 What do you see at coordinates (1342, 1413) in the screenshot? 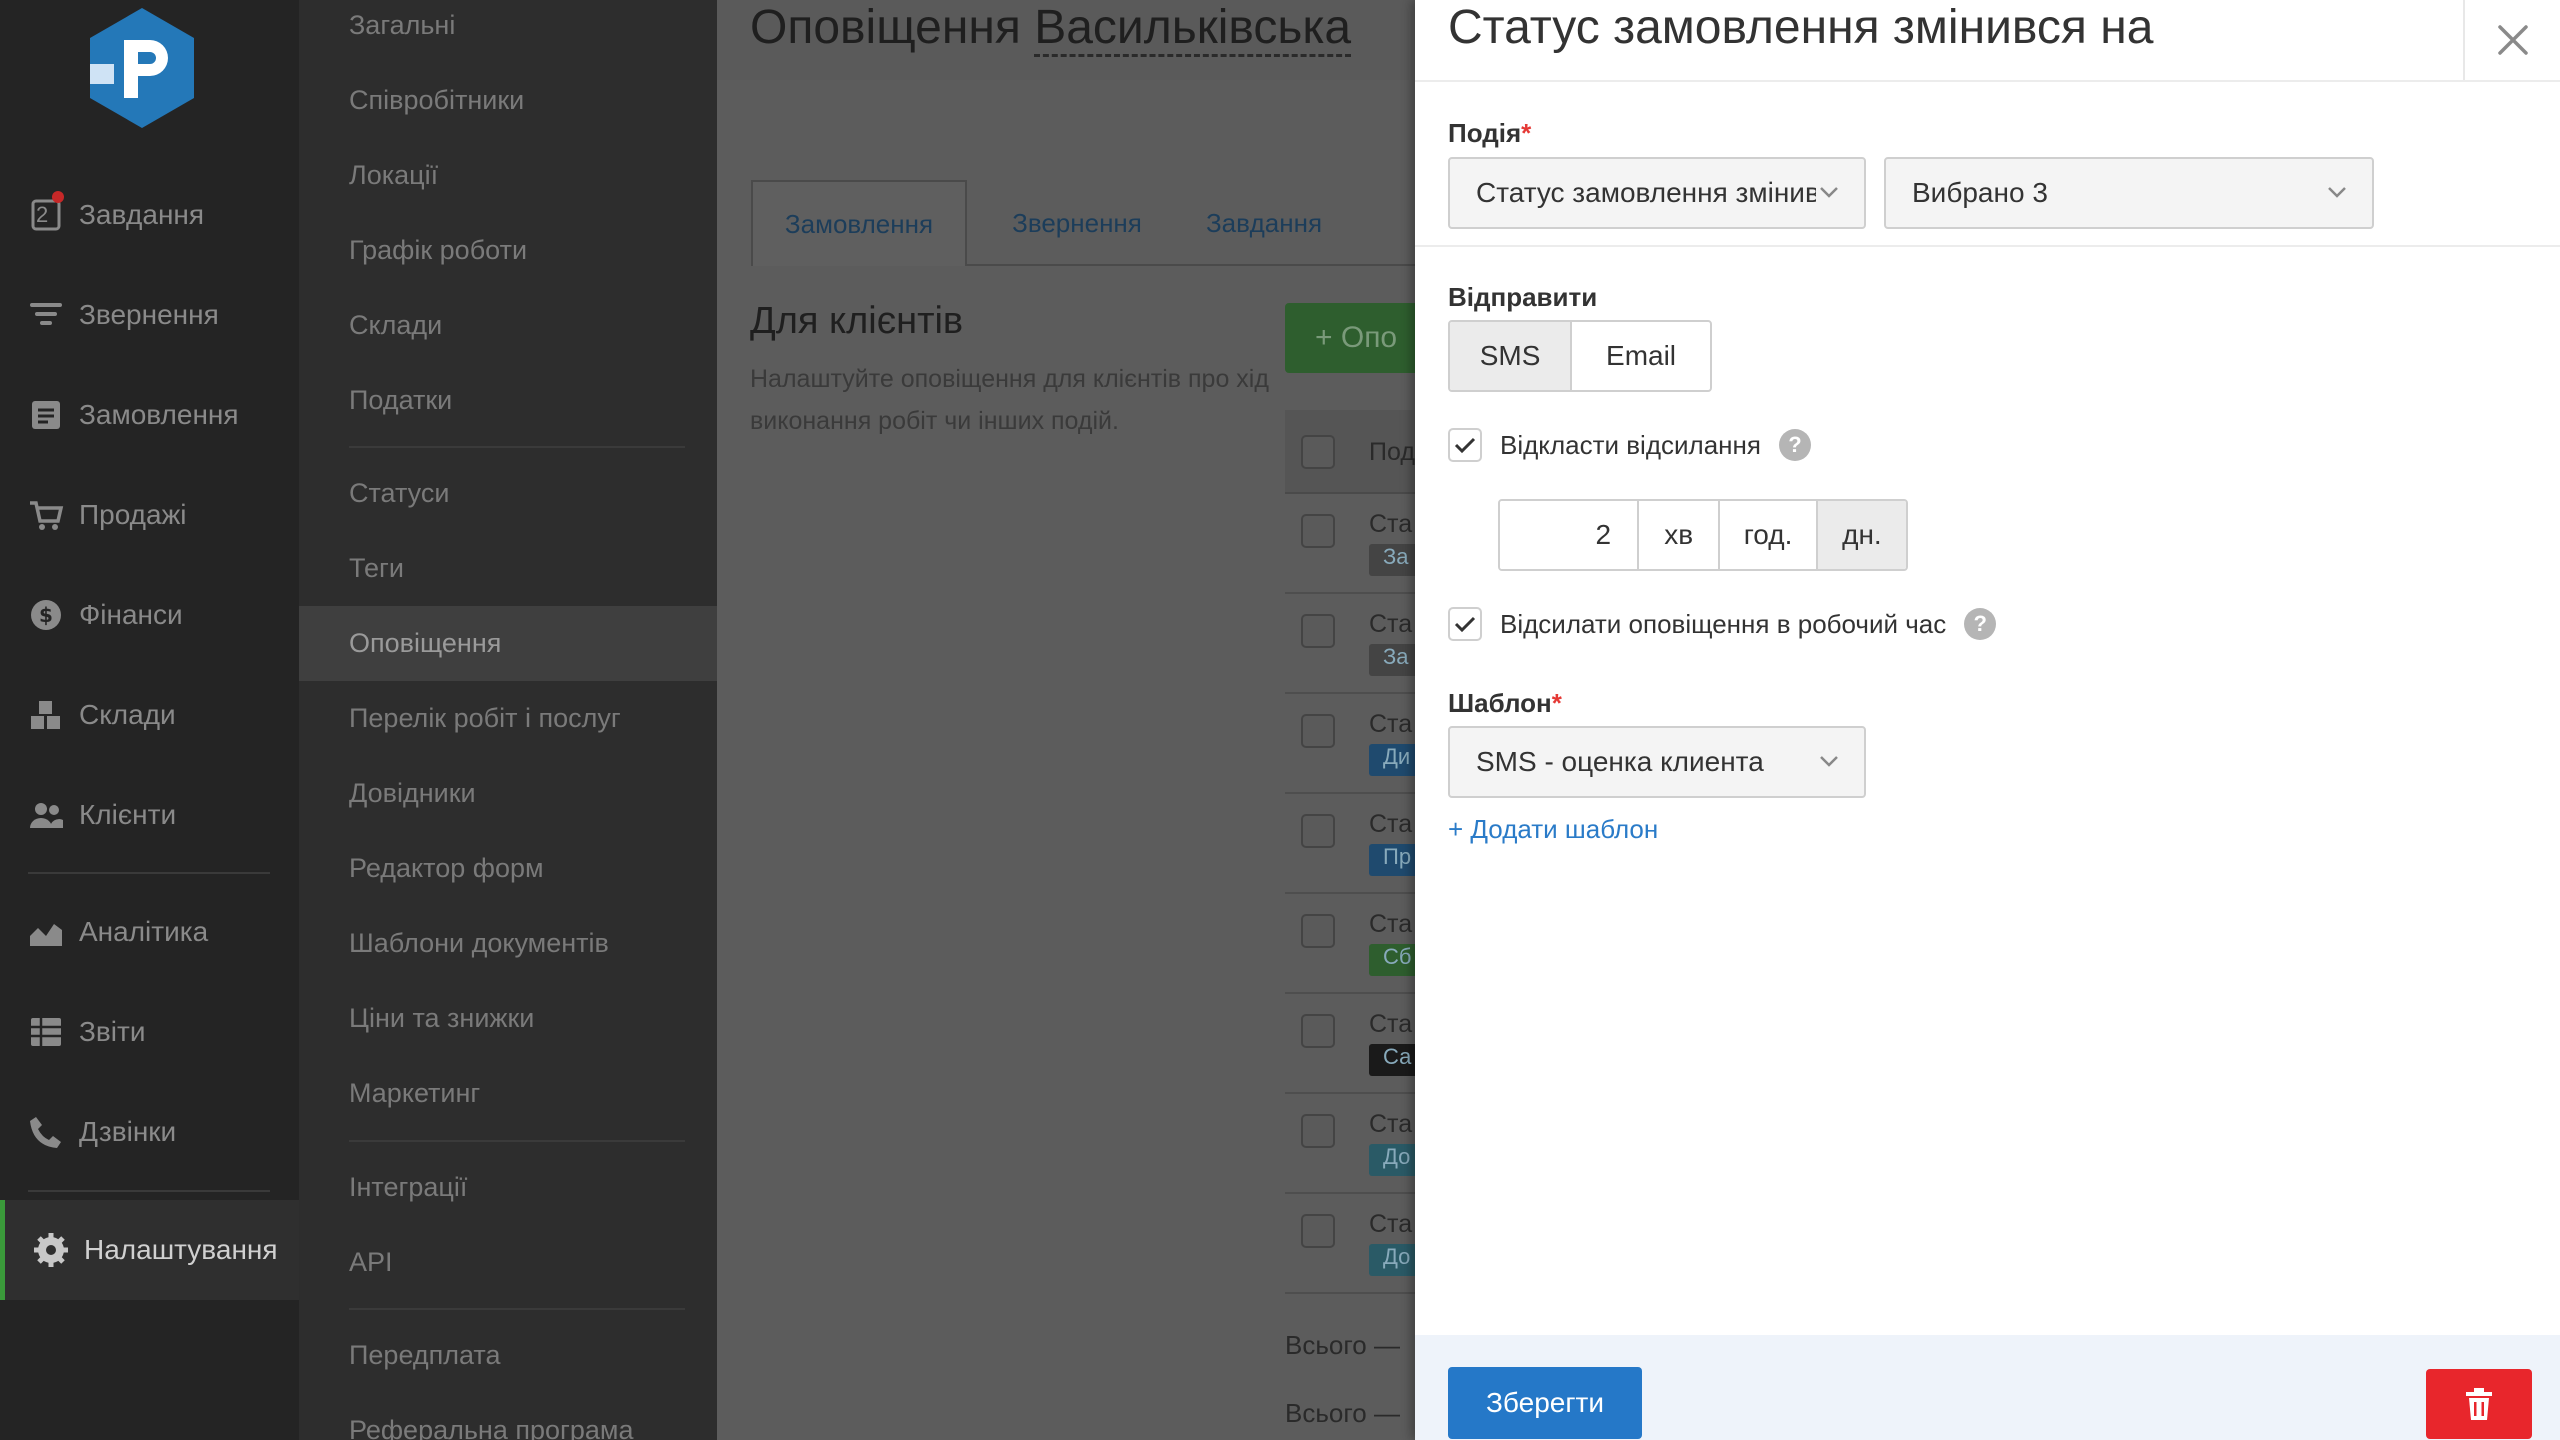
I see `table-total-2: Всього —` at bounding box center [1342, 1413].